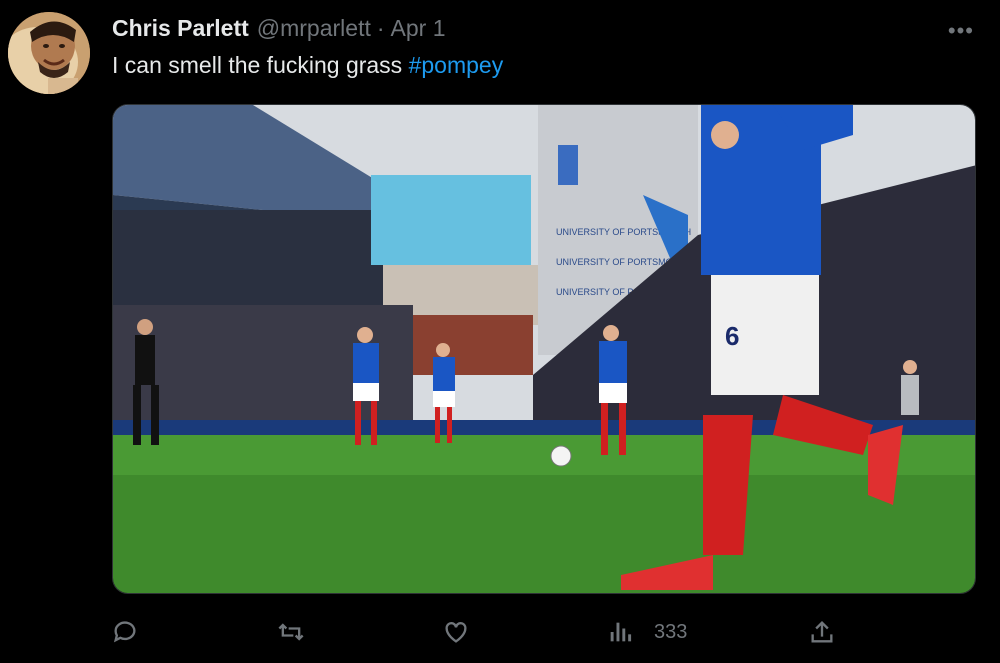 The image size is (1000, 663). I want to click on reply-icon, so click(124, 632).